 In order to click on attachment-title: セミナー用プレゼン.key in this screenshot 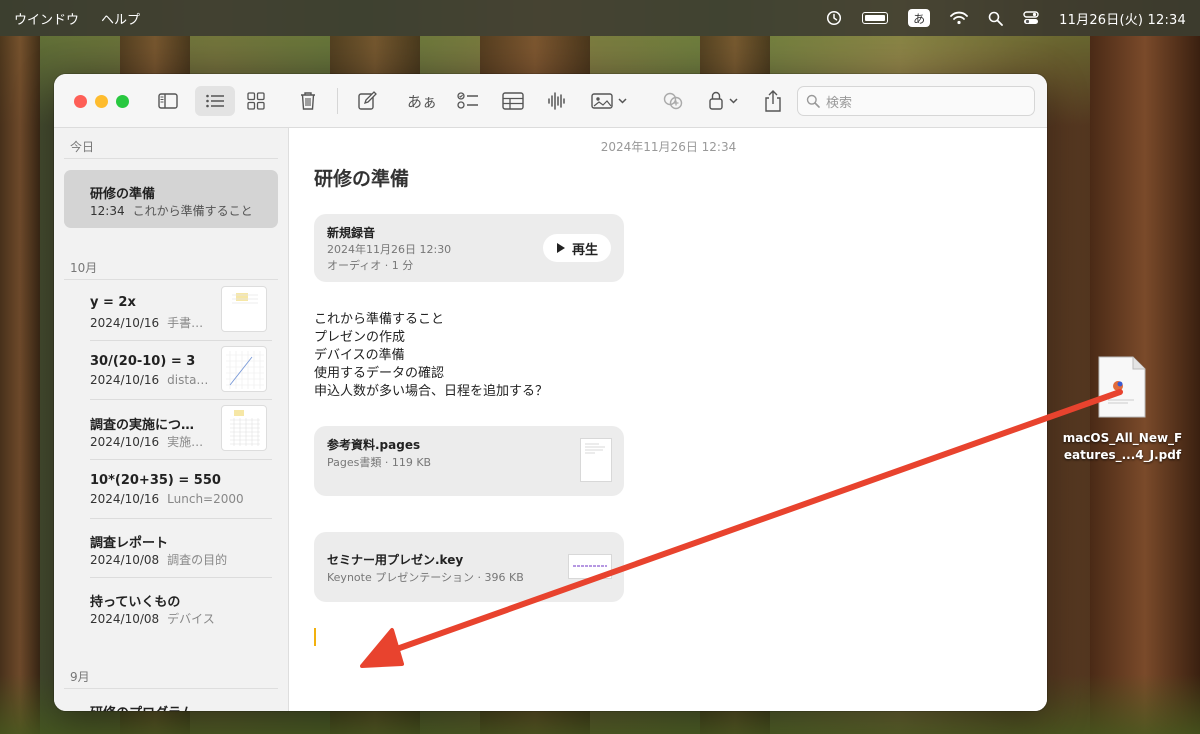, I will do `click(395, 560)`.